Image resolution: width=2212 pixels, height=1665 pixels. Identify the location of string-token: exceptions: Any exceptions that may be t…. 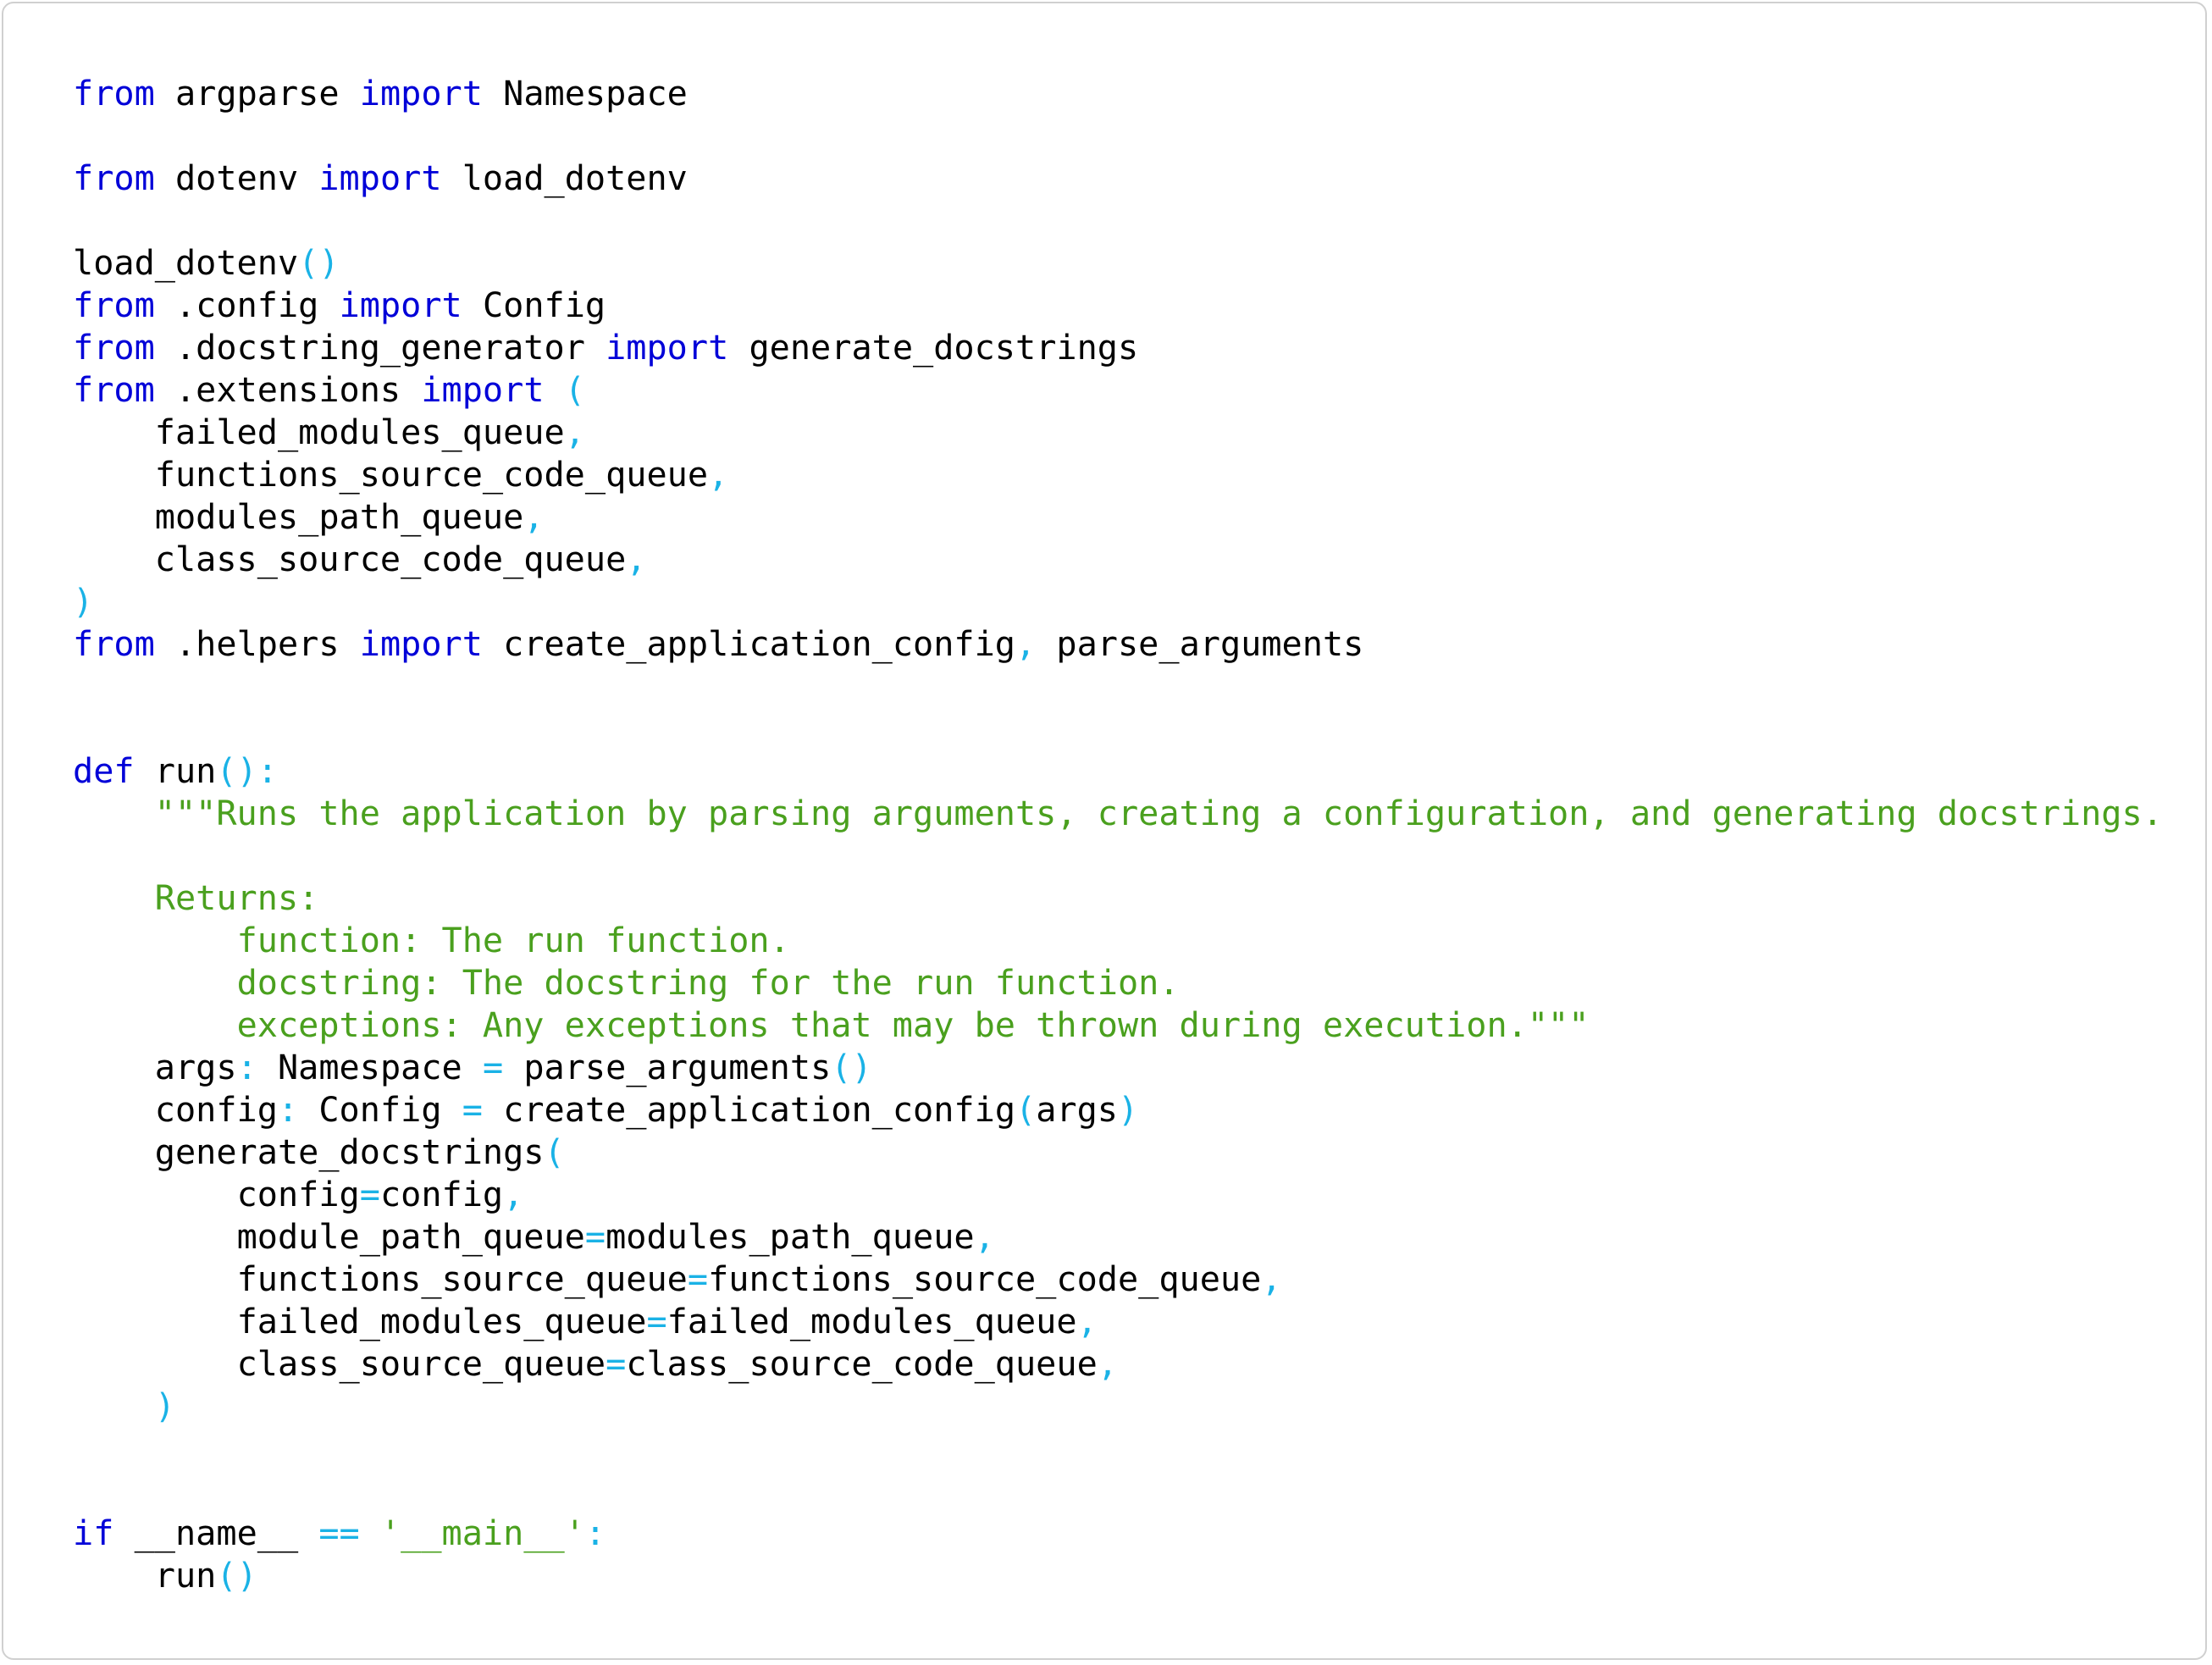
(913, 1025).